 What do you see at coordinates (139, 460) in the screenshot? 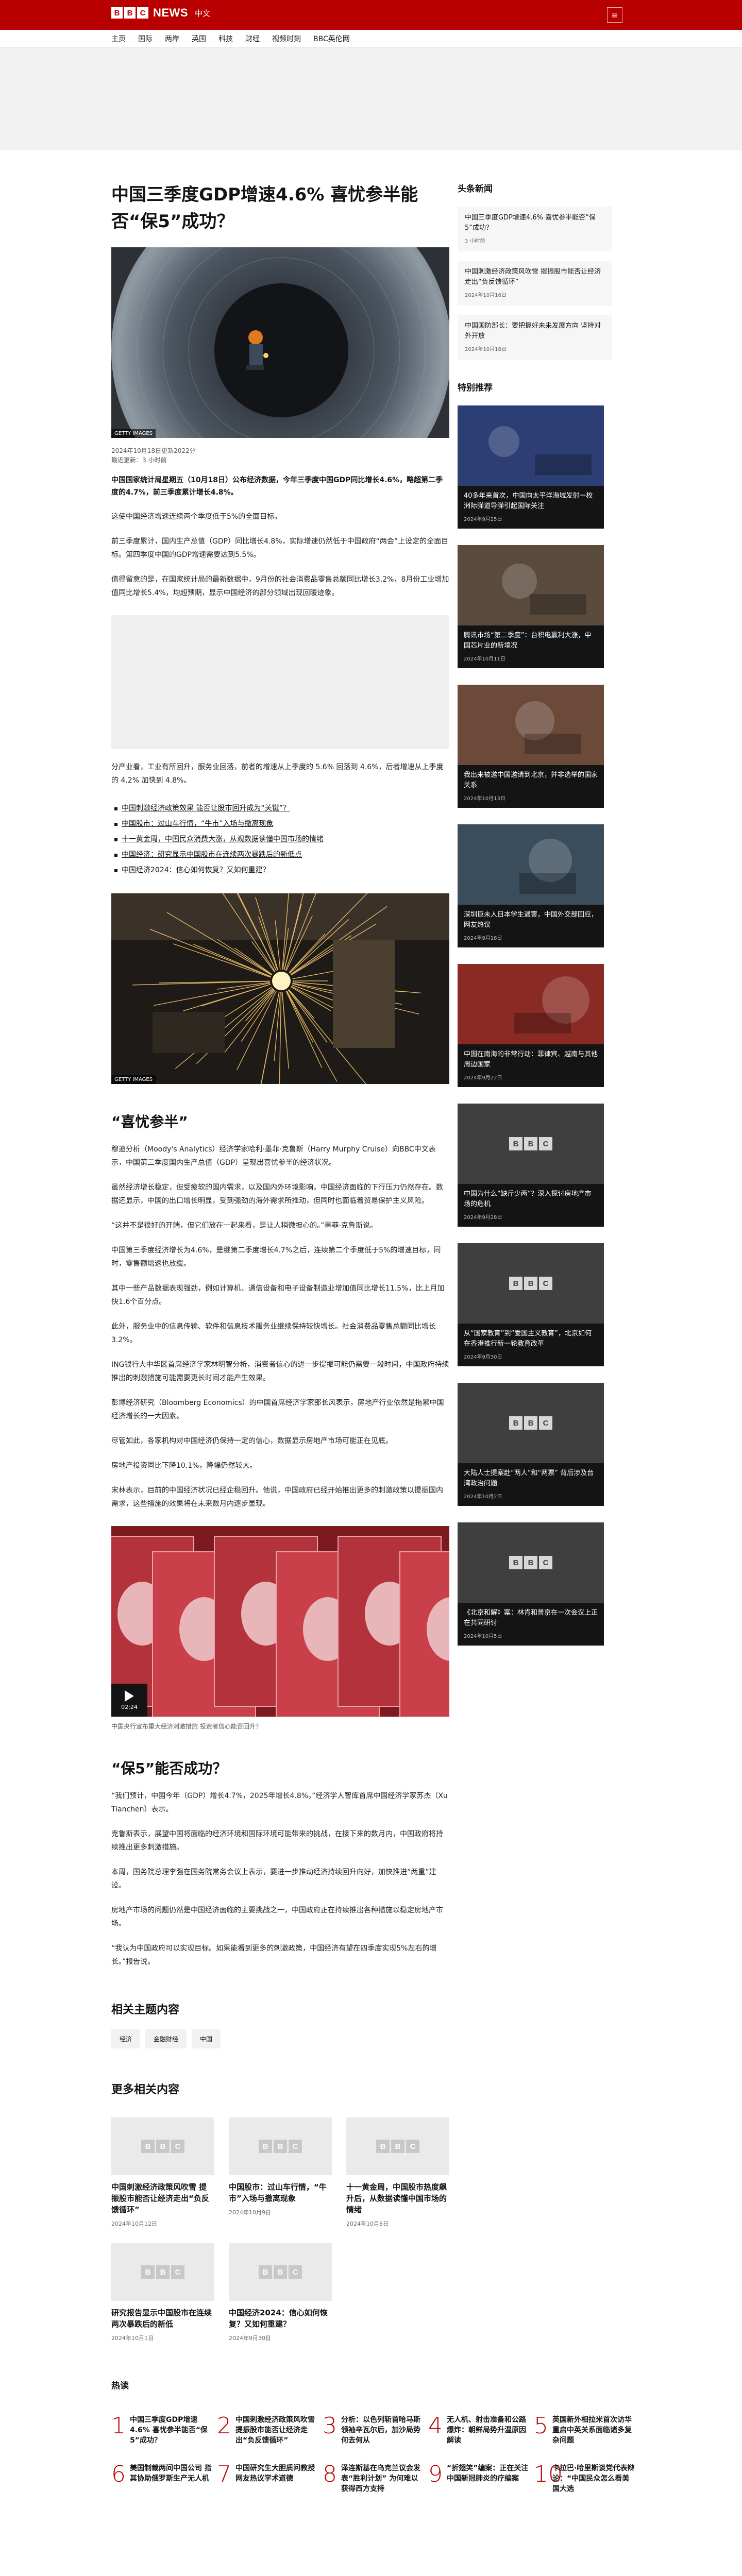
I see `article-updated: 最近更新：3 小时前` at bounding box center [139, 460].